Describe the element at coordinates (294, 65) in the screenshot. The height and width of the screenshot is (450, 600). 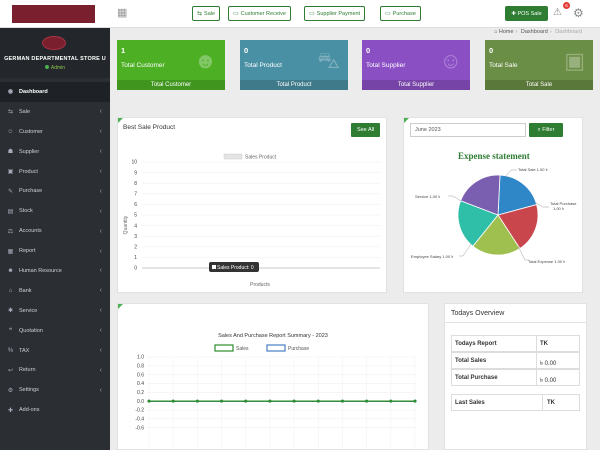
I see `total-product-card: ⛍ 0 Total Product Total Product` at that location.